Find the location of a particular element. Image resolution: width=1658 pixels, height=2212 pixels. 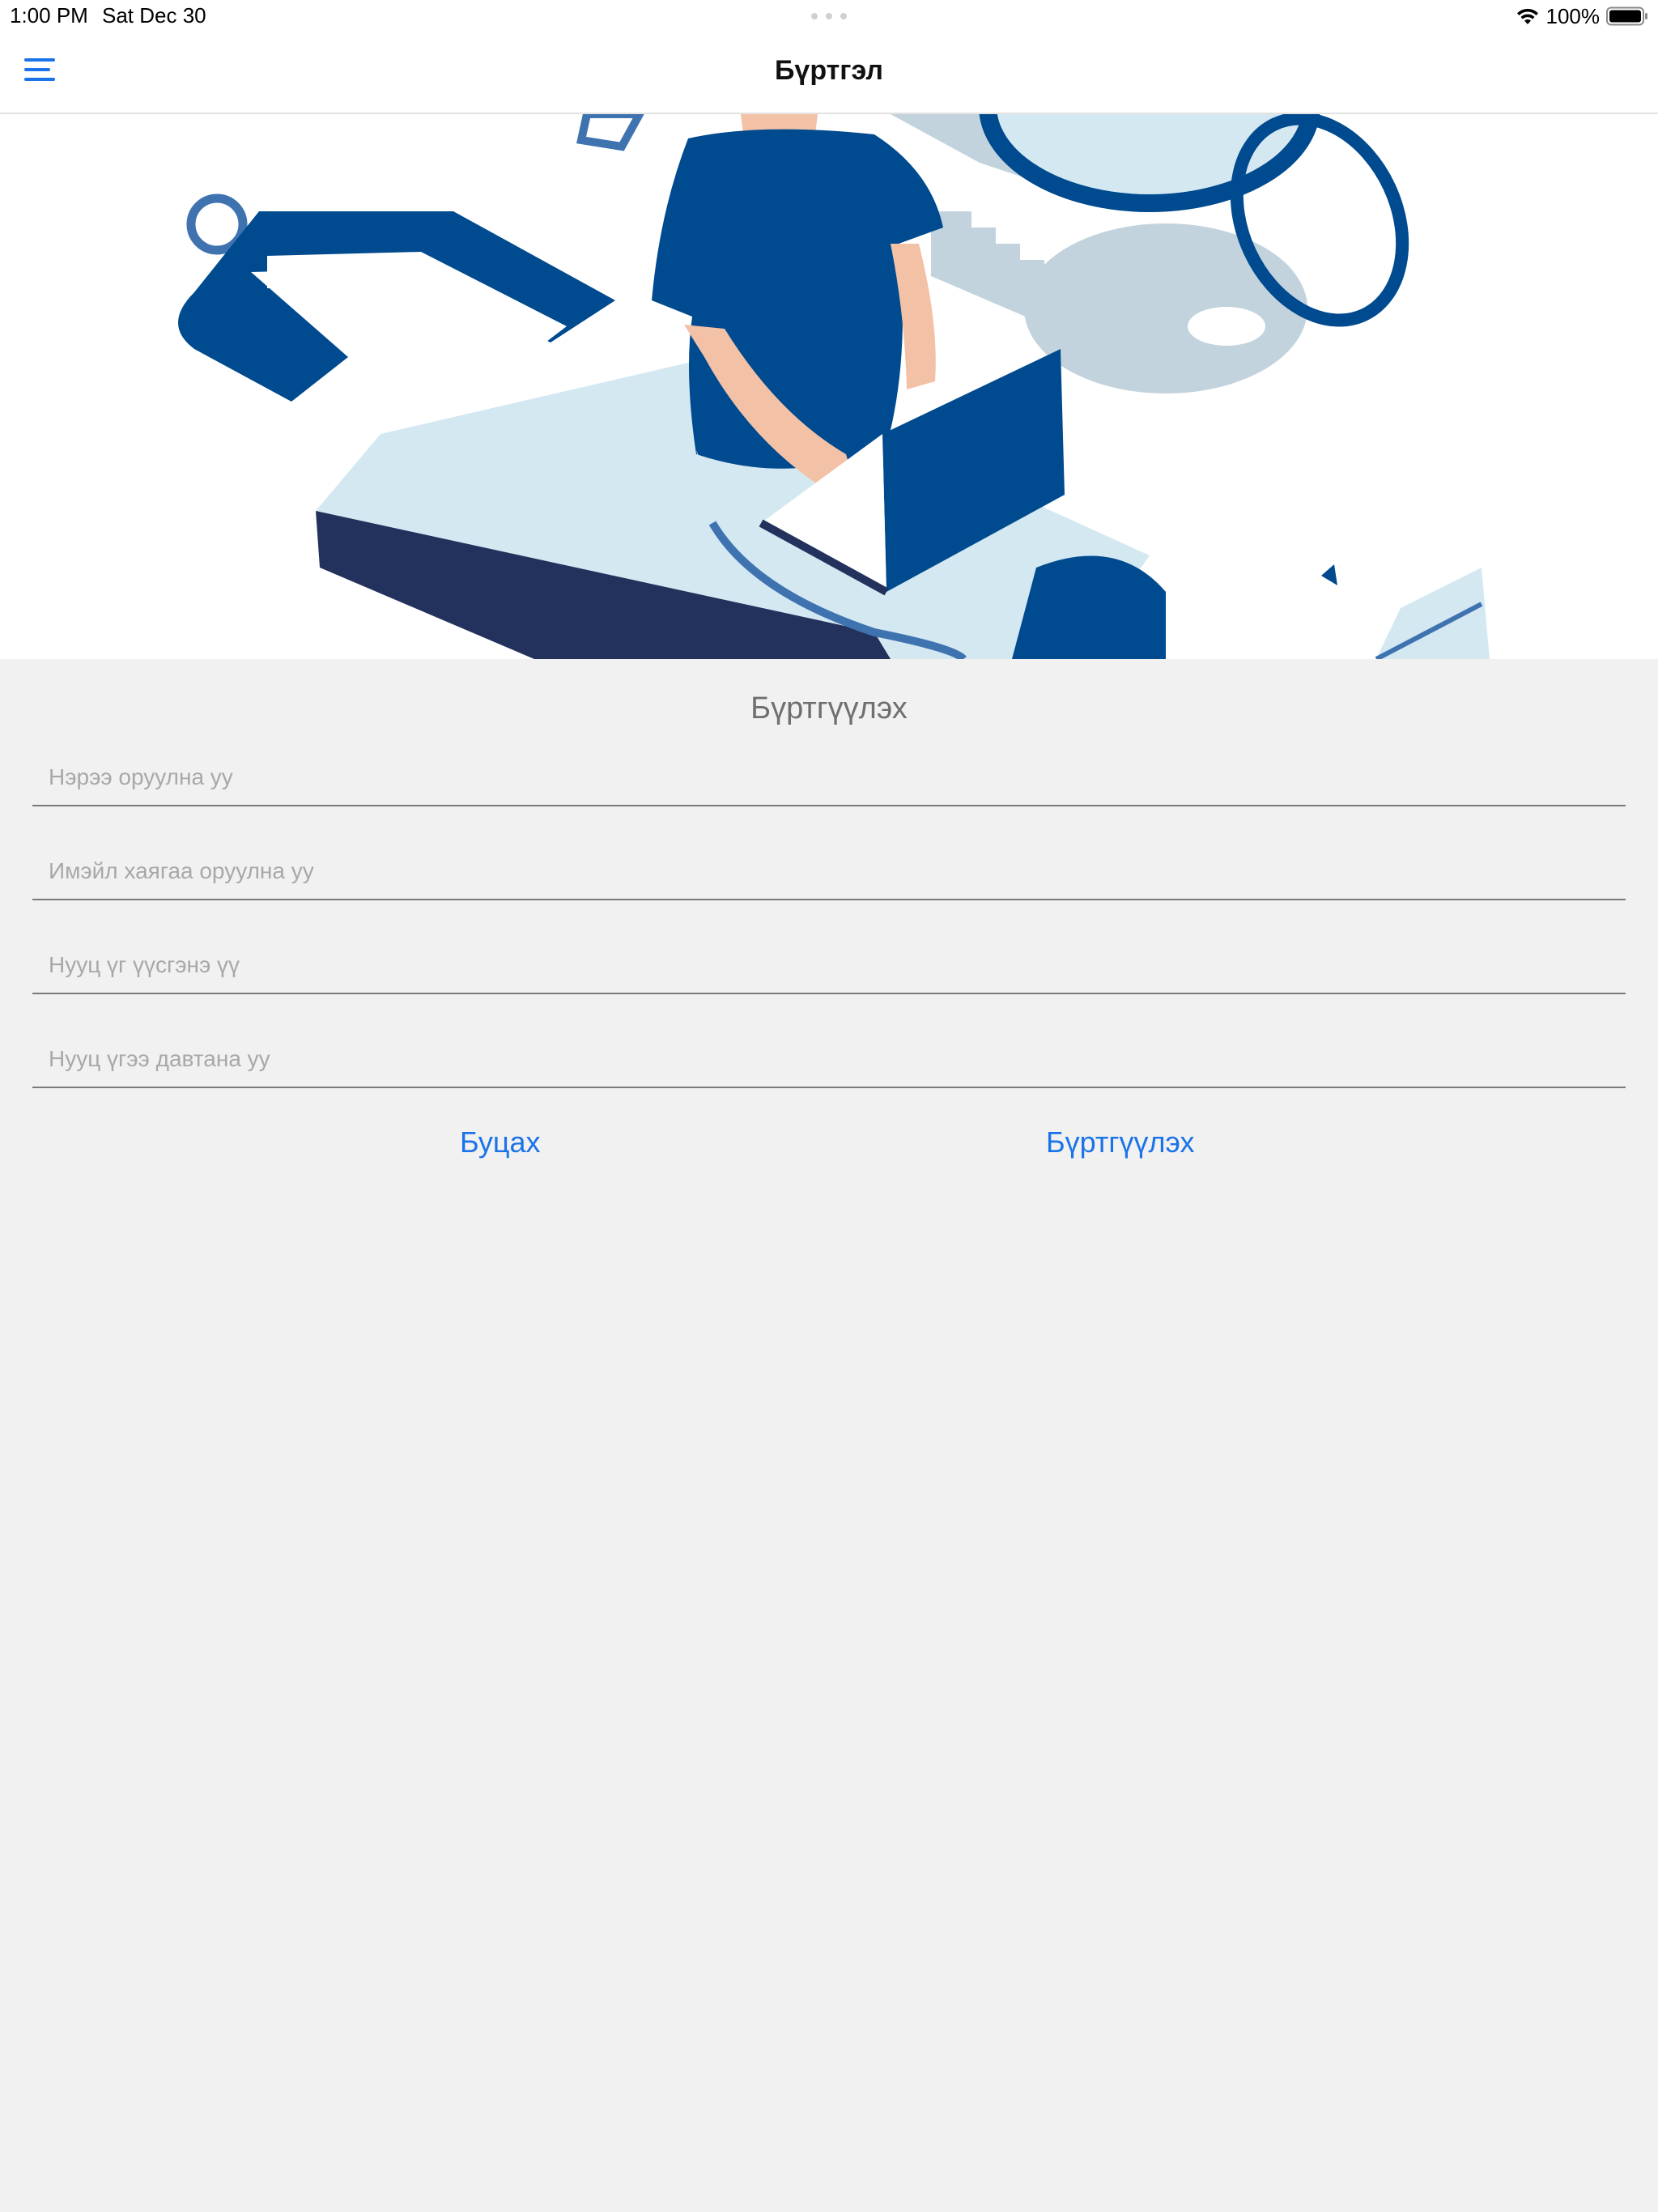

name-field is located at coordinates (829, 778).